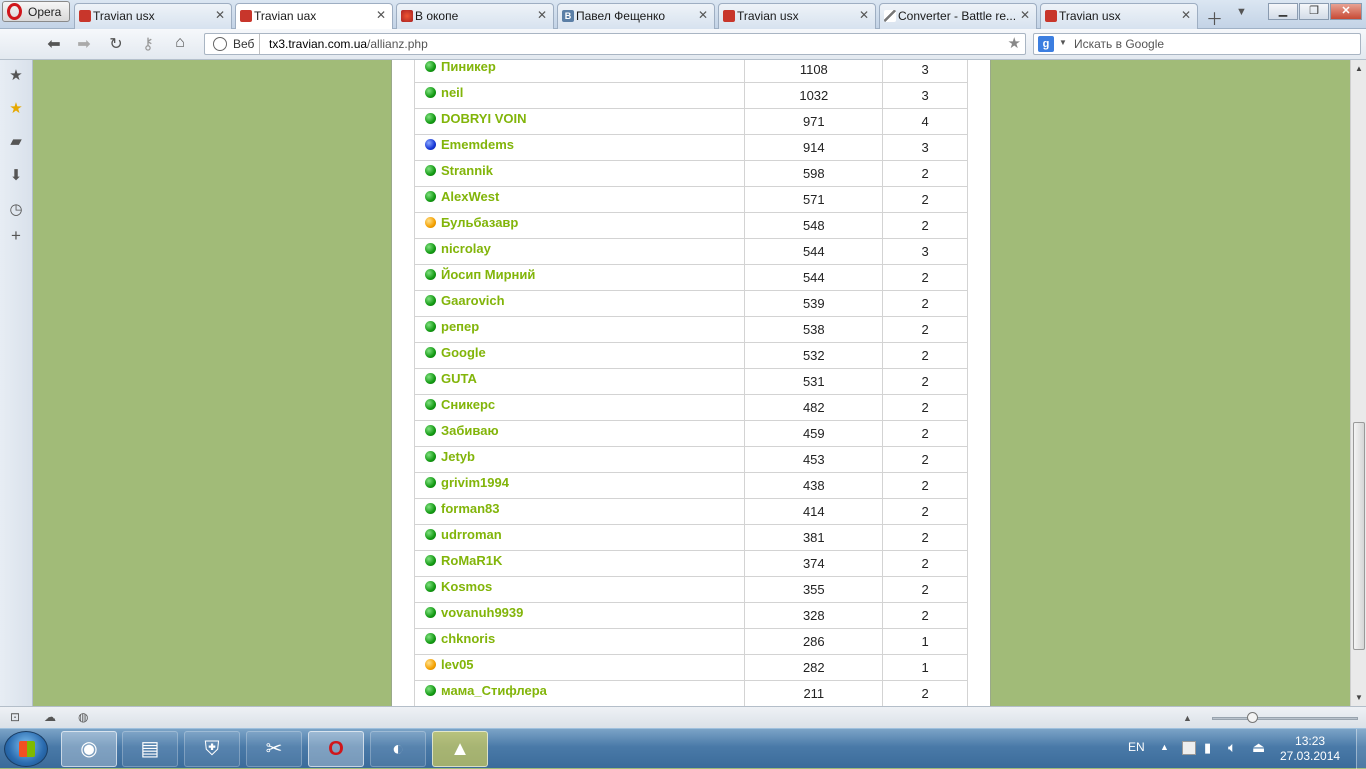 This screenshot has width=1366, height=769. I want to click on player-name-link: RoMaR1K, so click(471, 560).